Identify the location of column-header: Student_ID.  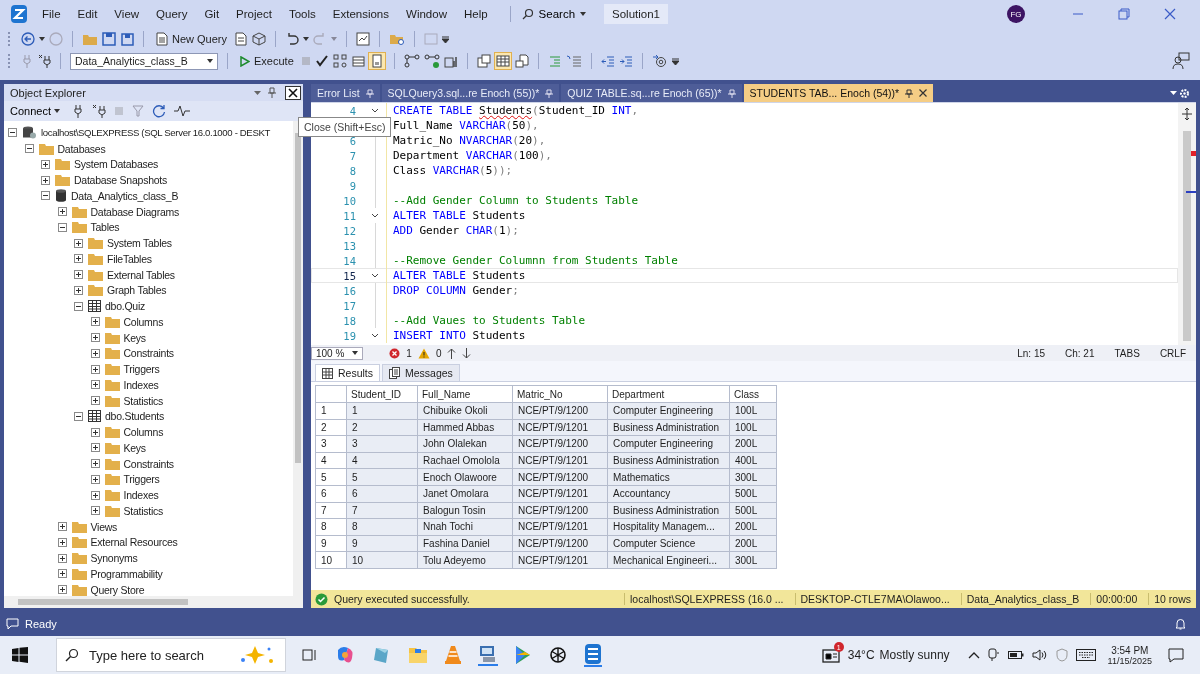
(382, 394).